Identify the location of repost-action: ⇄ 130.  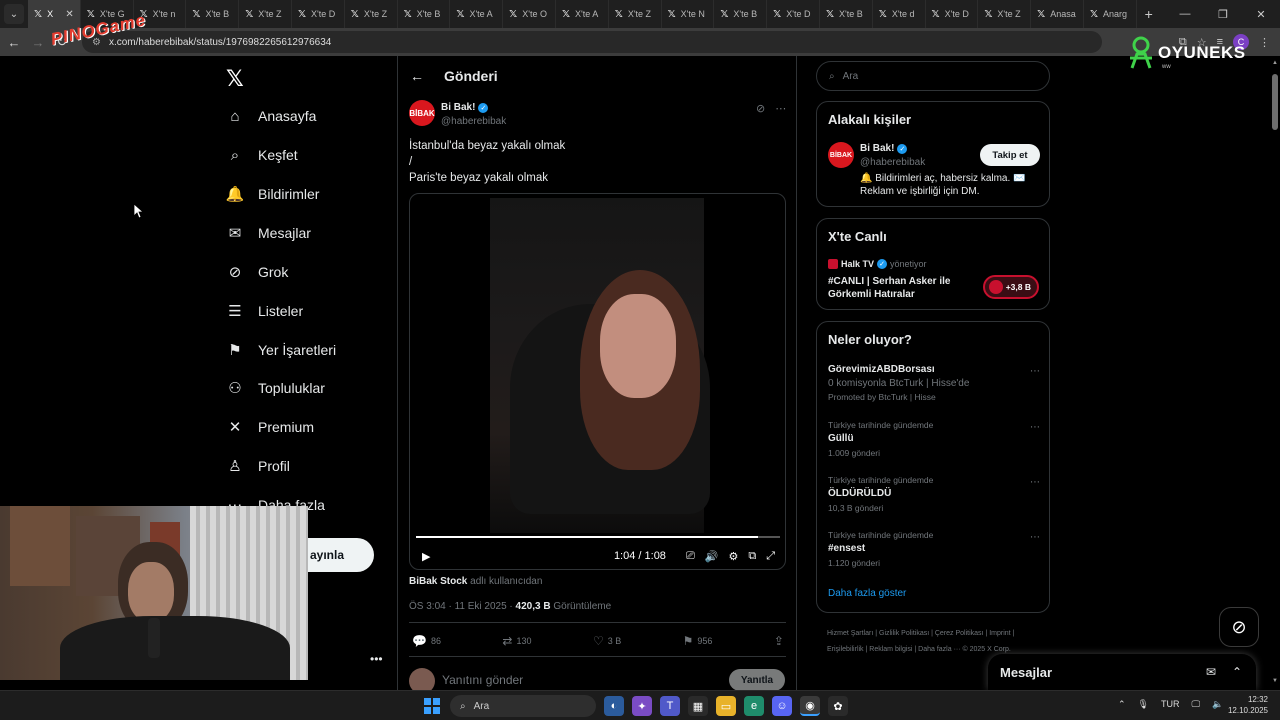
(516, 641).